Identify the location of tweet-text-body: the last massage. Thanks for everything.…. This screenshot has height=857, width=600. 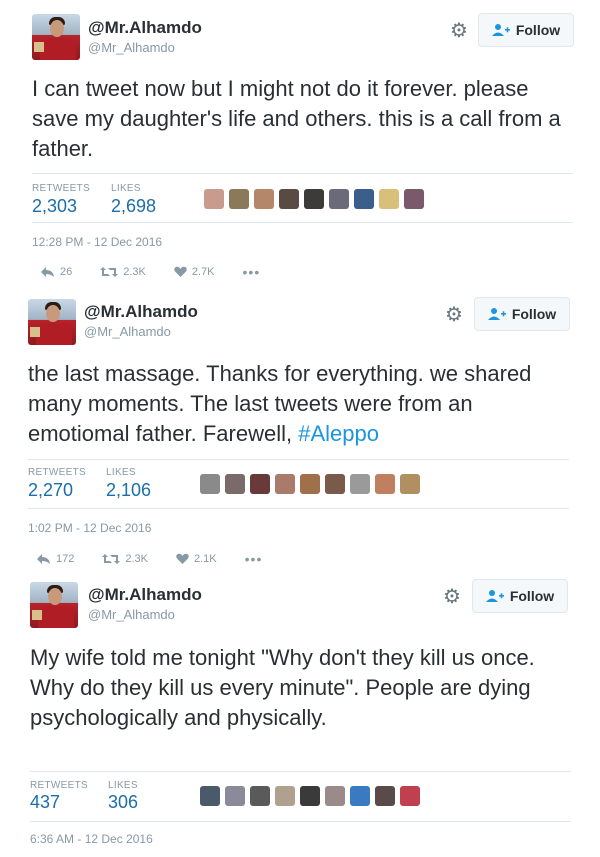
(280, 403).